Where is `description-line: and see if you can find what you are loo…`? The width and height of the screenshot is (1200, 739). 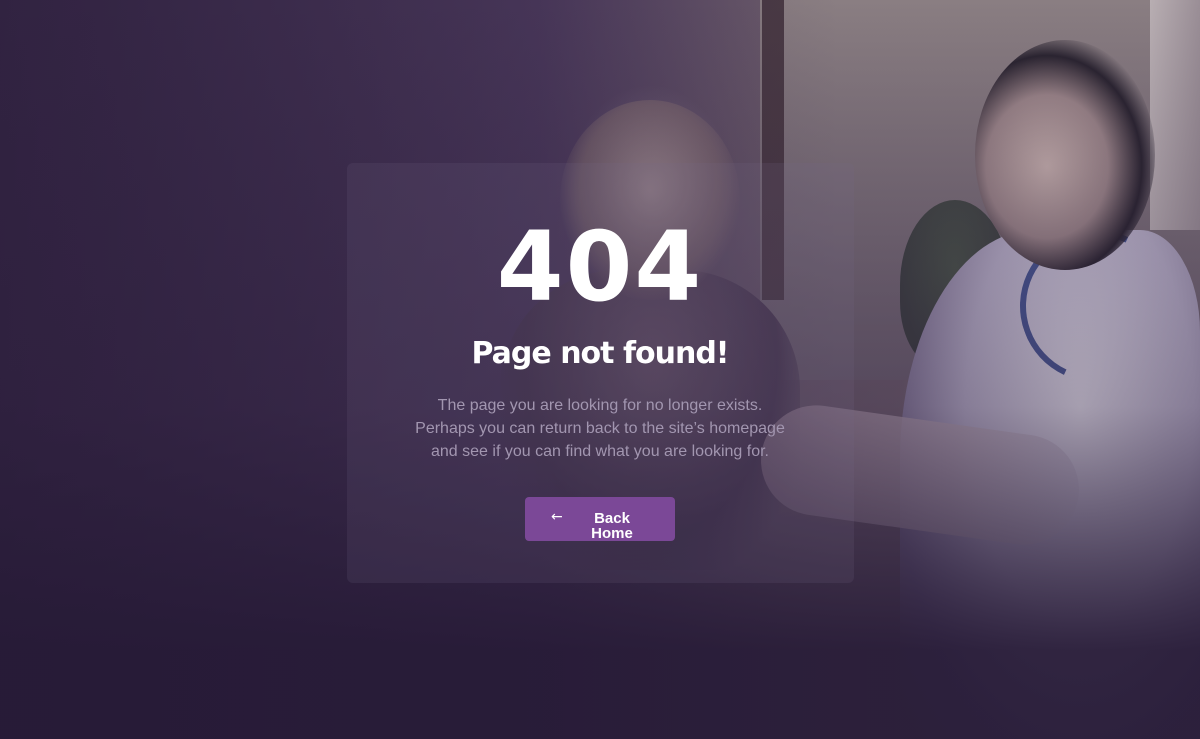
description-line: and see if you can find what you are loo… is located at coordinates (600, 451).